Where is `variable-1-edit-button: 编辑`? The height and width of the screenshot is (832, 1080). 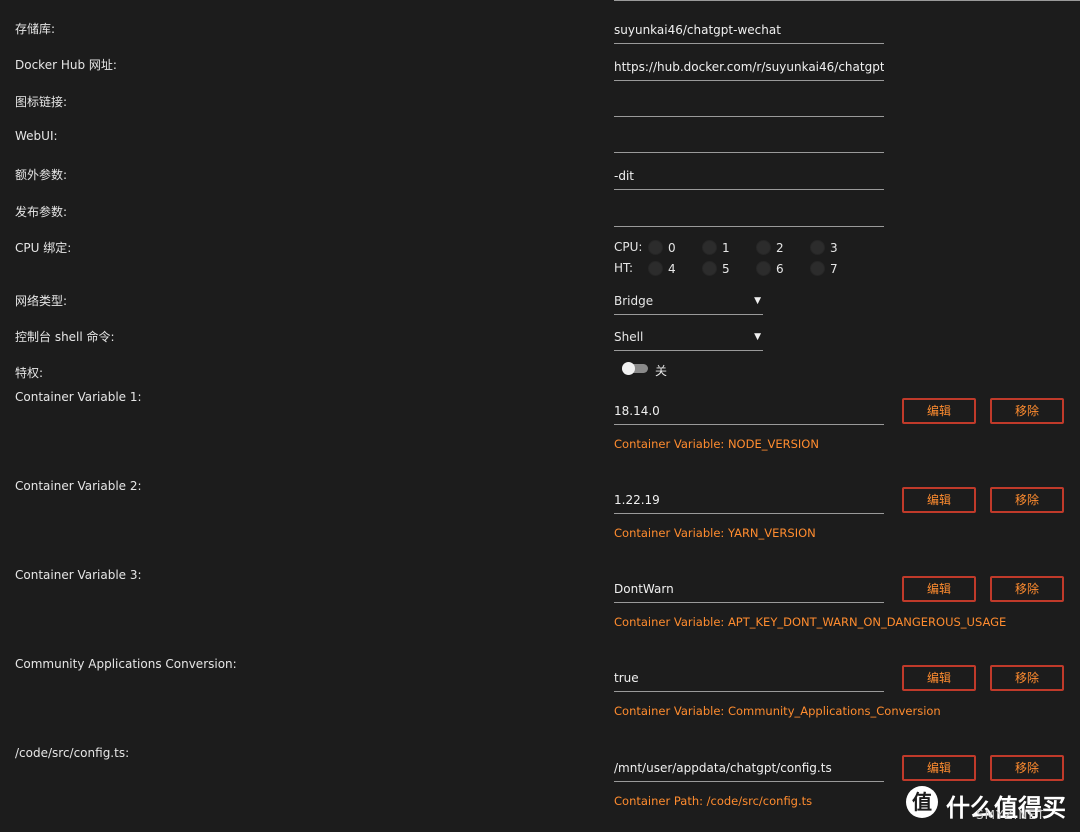 variable-1-edit-button: 编辑 is located at coordinates (939, 411).